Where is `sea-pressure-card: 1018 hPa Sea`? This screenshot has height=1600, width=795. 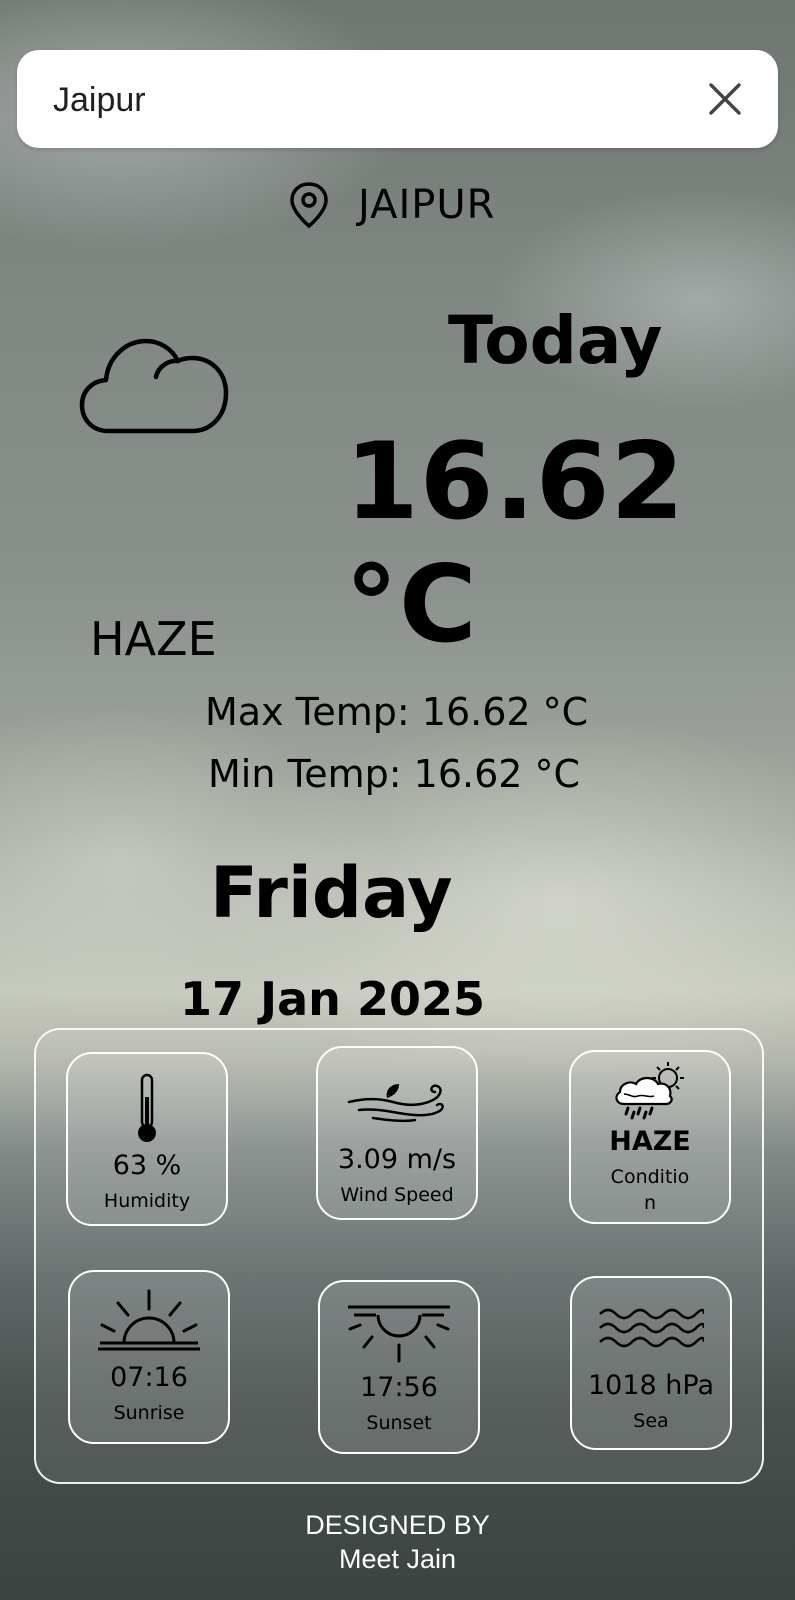 sea-pressure-card: 1018 hPa Sea is located at coordinates (651, 1363).